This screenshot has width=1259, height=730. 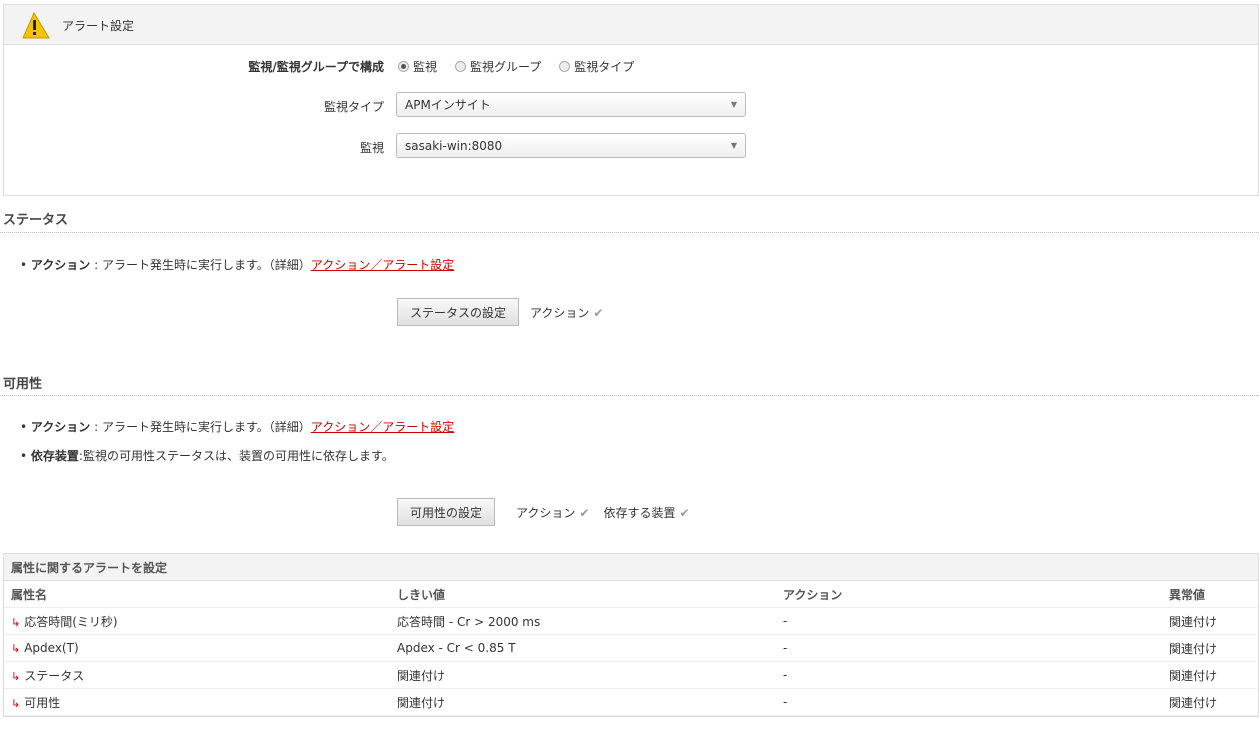 I want to click on dependency-label: 依存装置, so click(x=54, y=456).